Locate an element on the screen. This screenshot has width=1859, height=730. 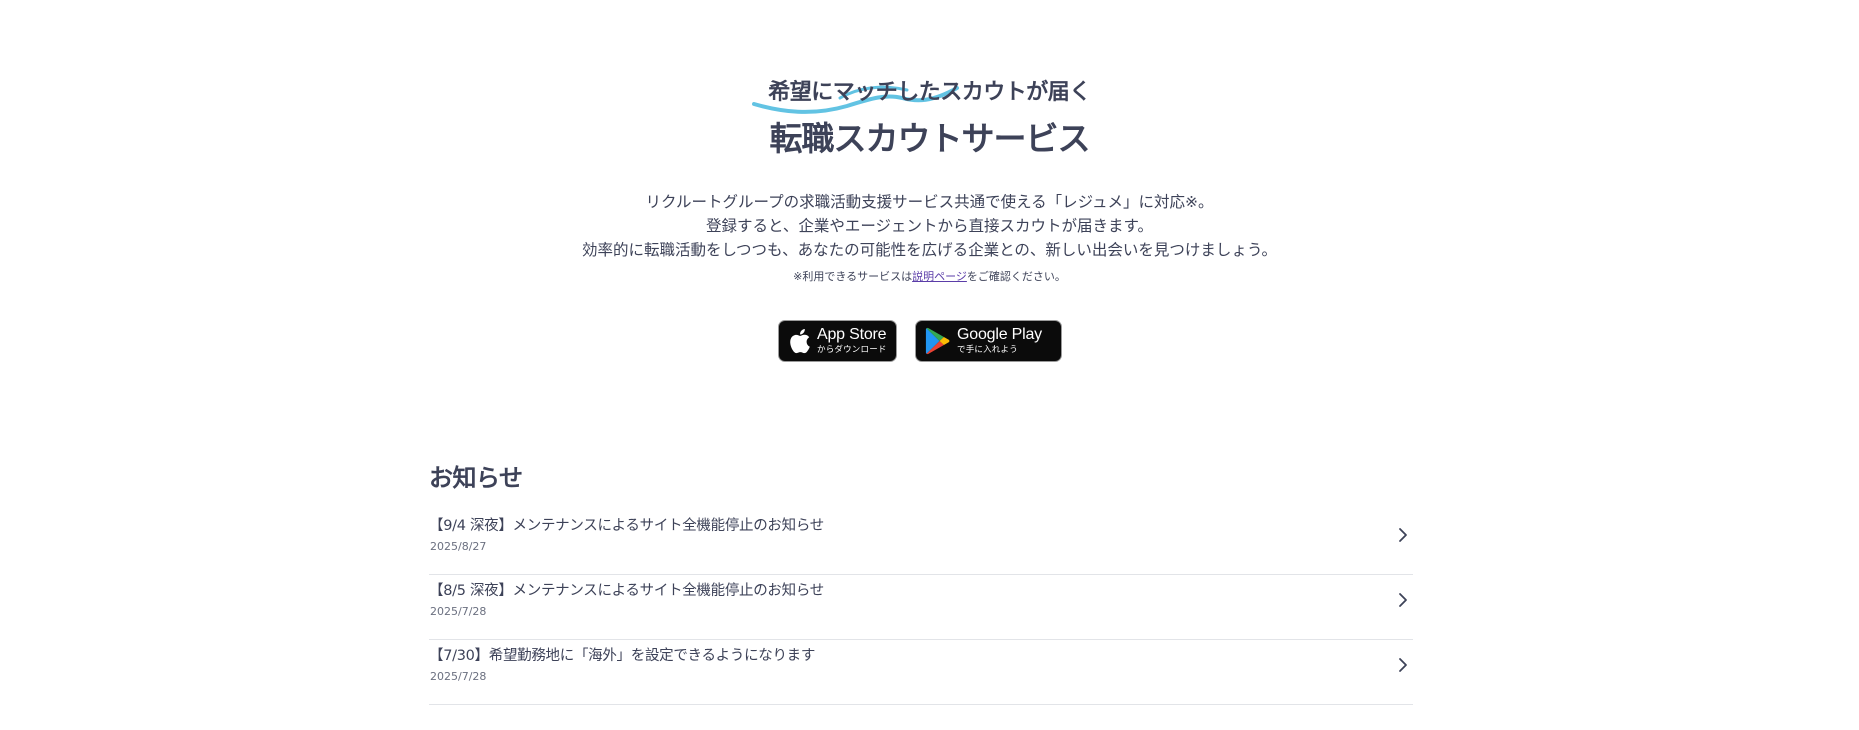
google-play-button: Google Play で手に入れよう is located at coordinates (988, 341).